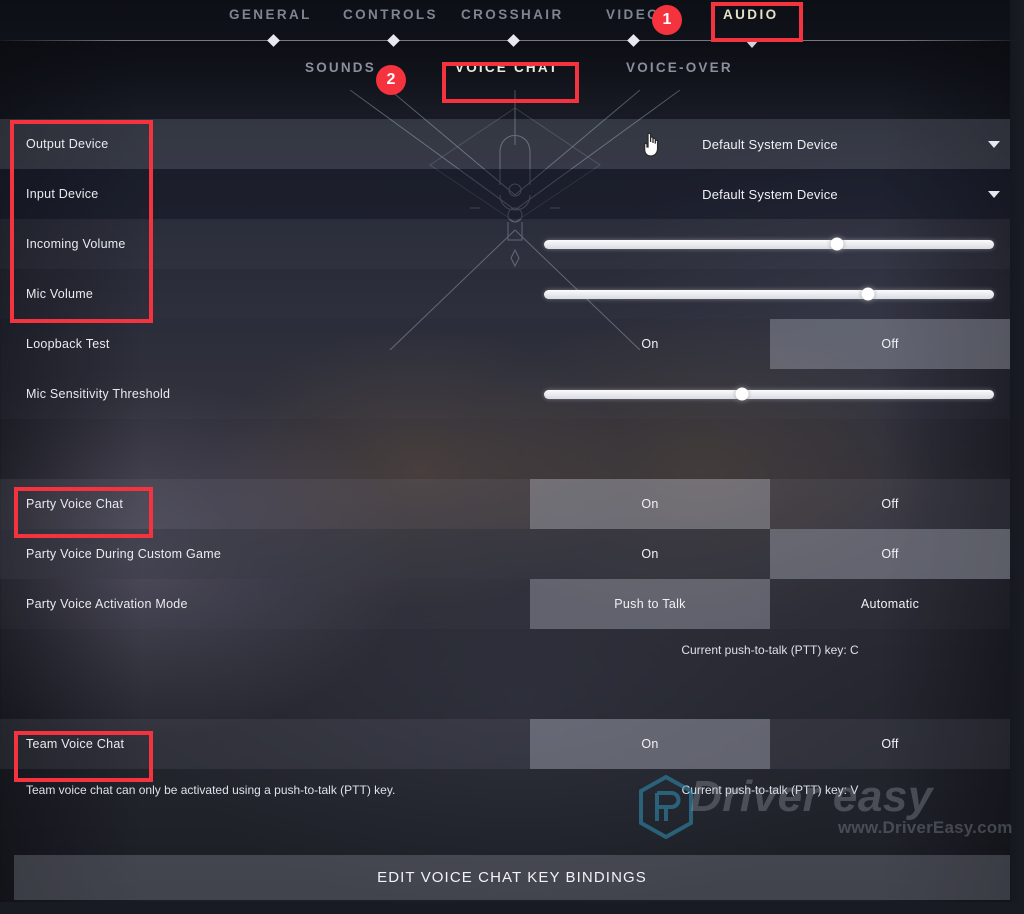 The width and height of the screenshot is (1024, 914). I want to click on bottom-frame-edge, so click(512, 908).